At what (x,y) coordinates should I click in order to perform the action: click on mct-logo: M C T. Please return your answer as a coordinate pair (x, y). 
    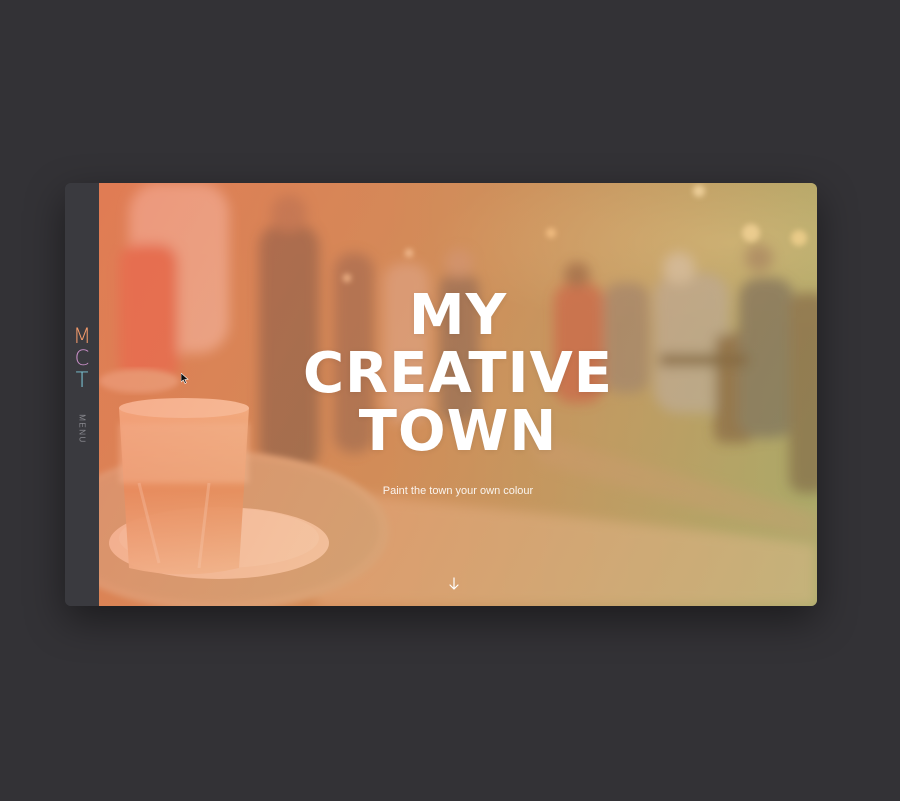
    Looking at the image, I should click on (82, 358).